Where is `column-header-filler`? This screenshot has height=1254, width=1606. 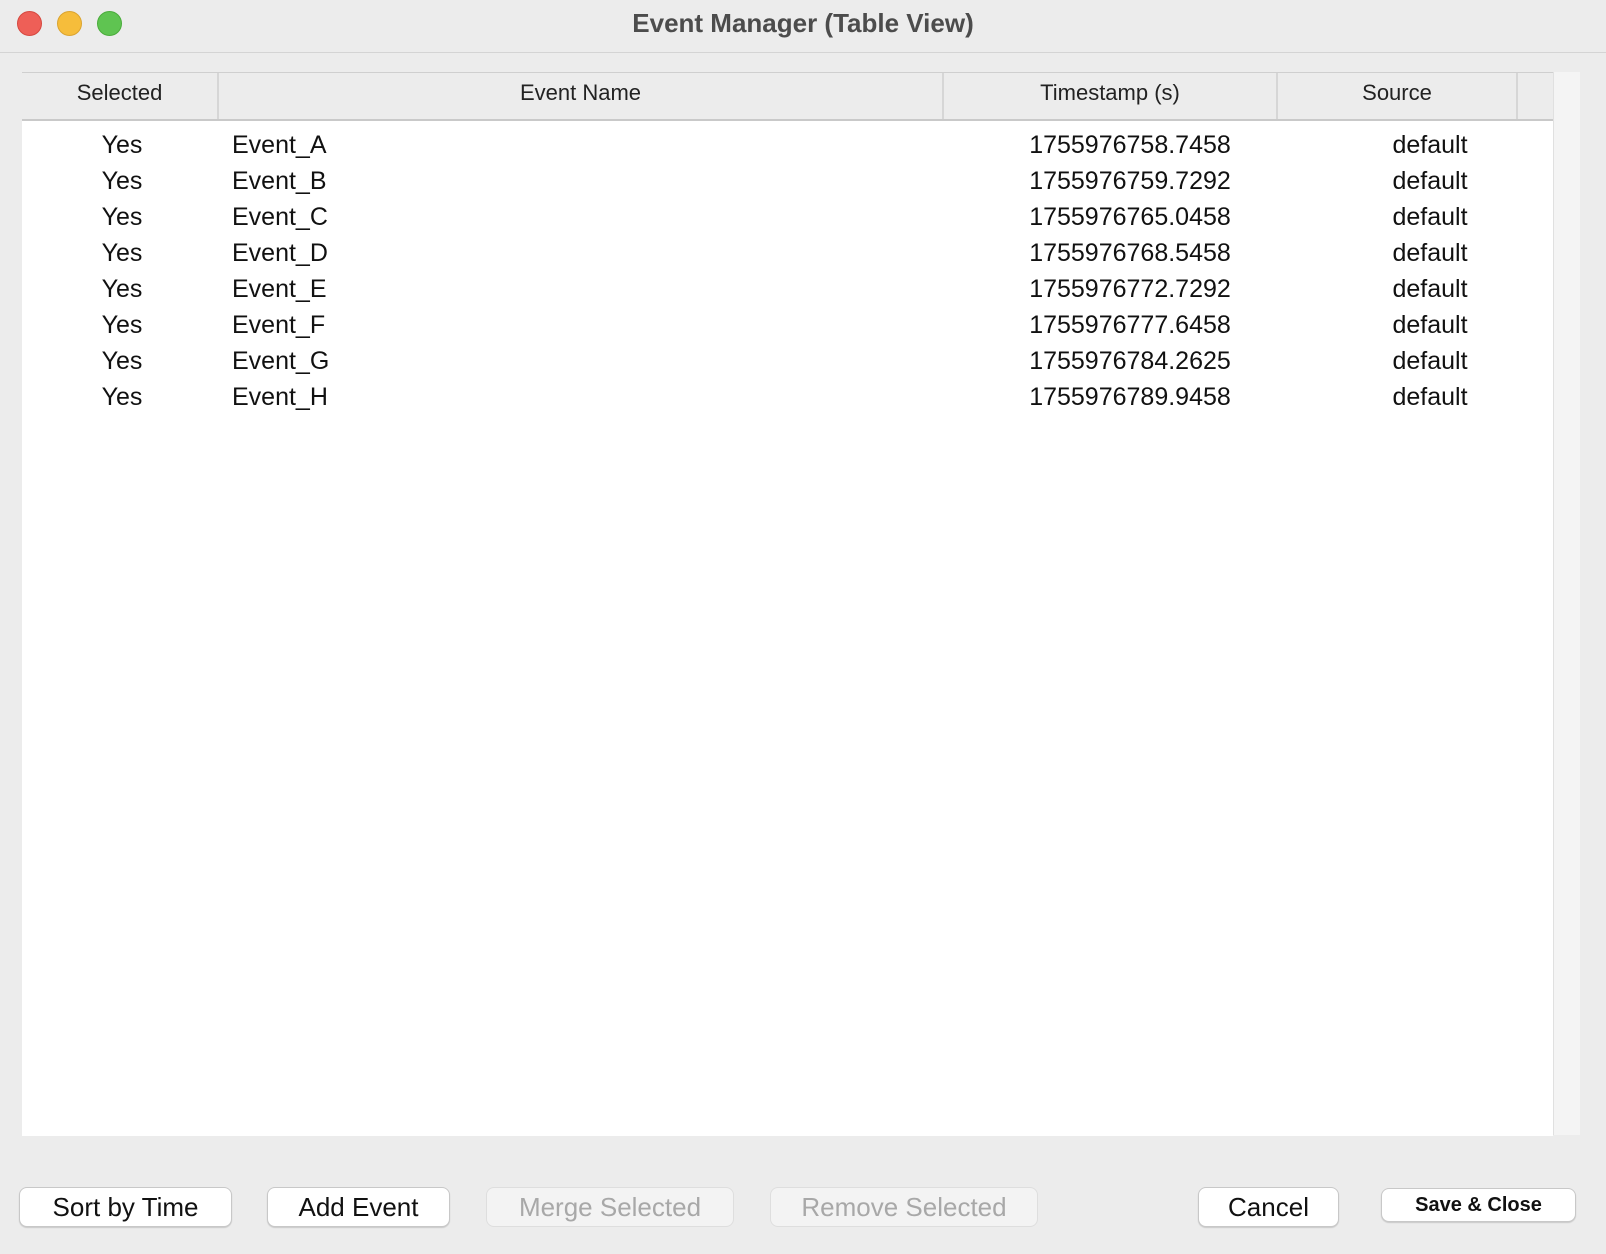
column-header-filler is located at coordinates (1534, 96).